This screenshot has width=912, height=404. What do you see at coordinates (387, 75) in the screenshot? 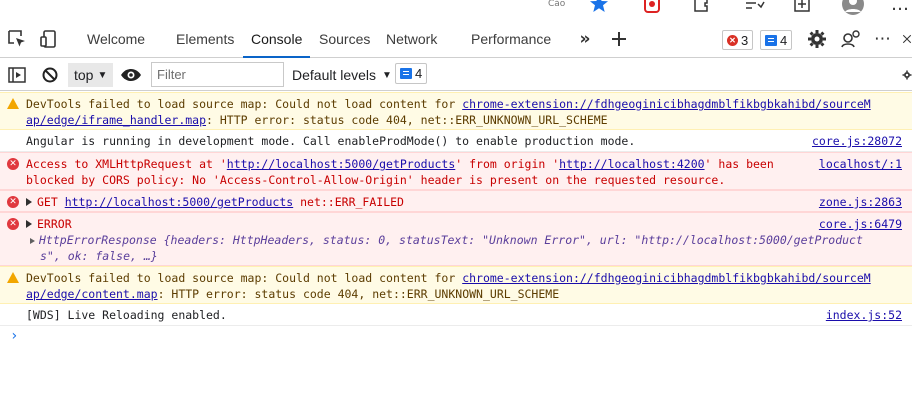
I see `levels-arrow-icon: ▼` at bounding box center [387, 75].